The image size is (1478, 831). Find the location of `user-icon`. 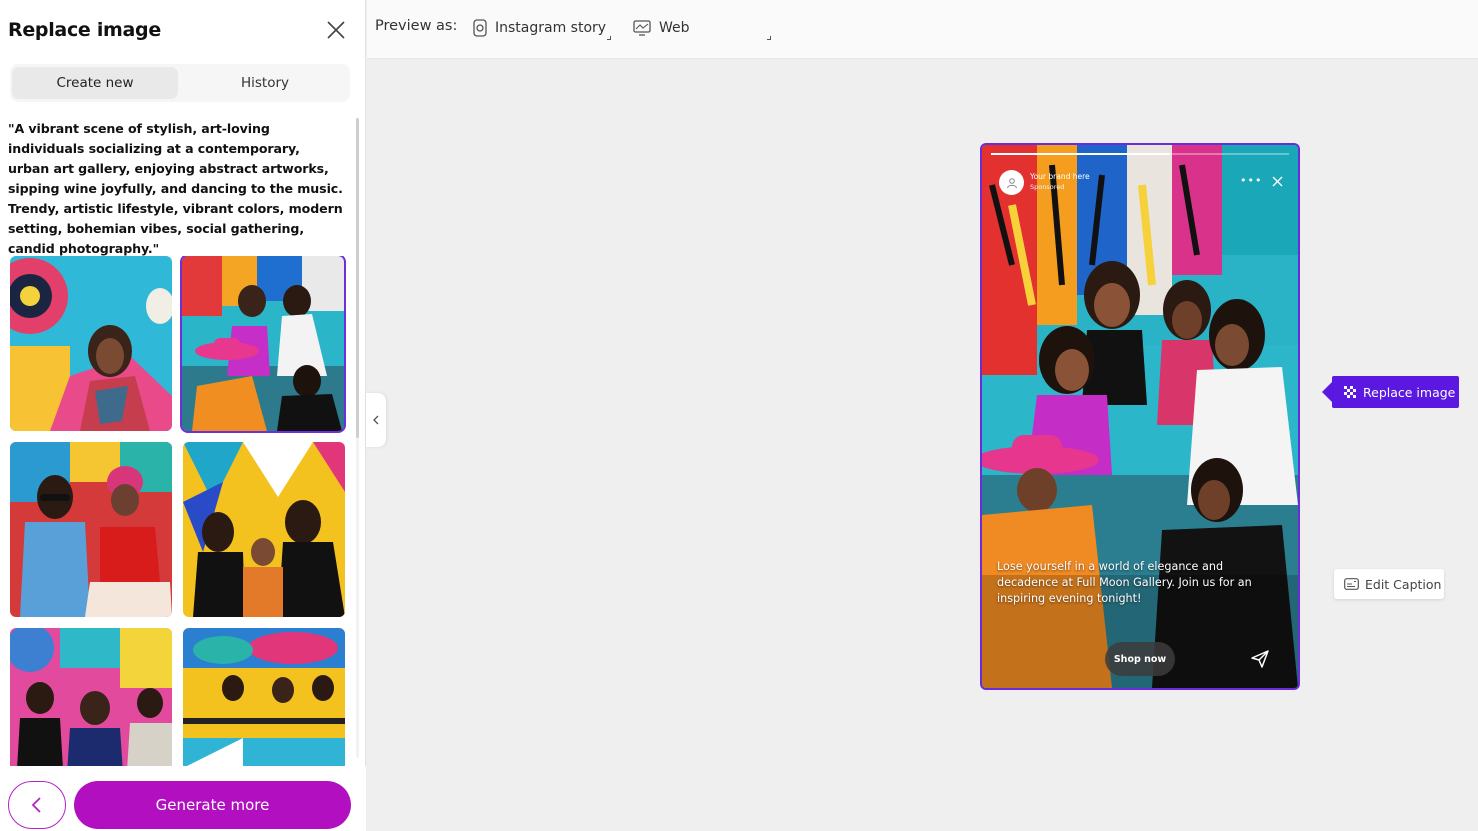

user-icon is located at coordinates (1011, 182).